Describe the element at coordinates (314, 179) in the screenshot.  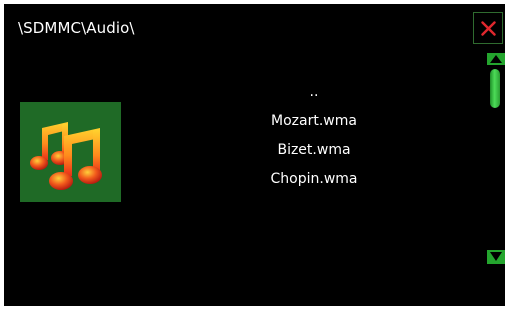
I see `list-item-file: Chopin.wma` at that location.